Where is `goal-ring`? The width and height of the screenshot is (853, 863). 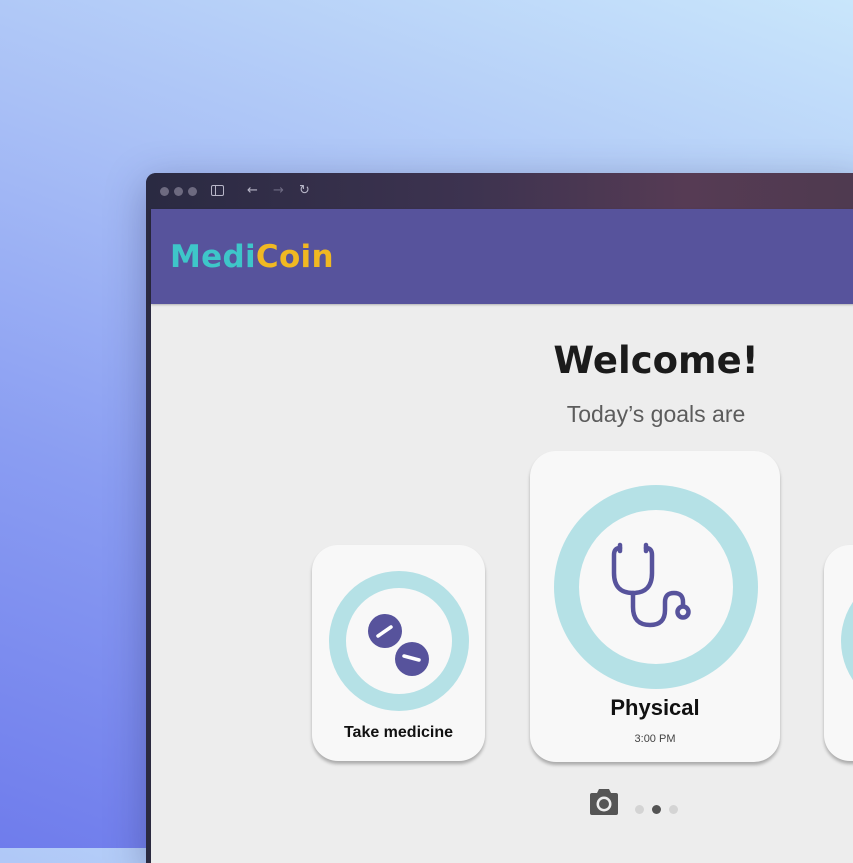 goal-ring is located at coordinates (847, 641).